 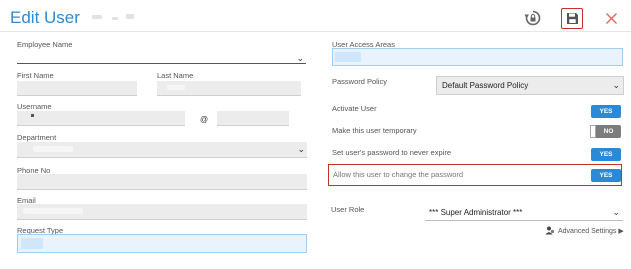 What do you see at coordinates (485, 85) in the screenshot?
I see `password-policy-value: Default Password Policy` at bounding box center [485, 85].